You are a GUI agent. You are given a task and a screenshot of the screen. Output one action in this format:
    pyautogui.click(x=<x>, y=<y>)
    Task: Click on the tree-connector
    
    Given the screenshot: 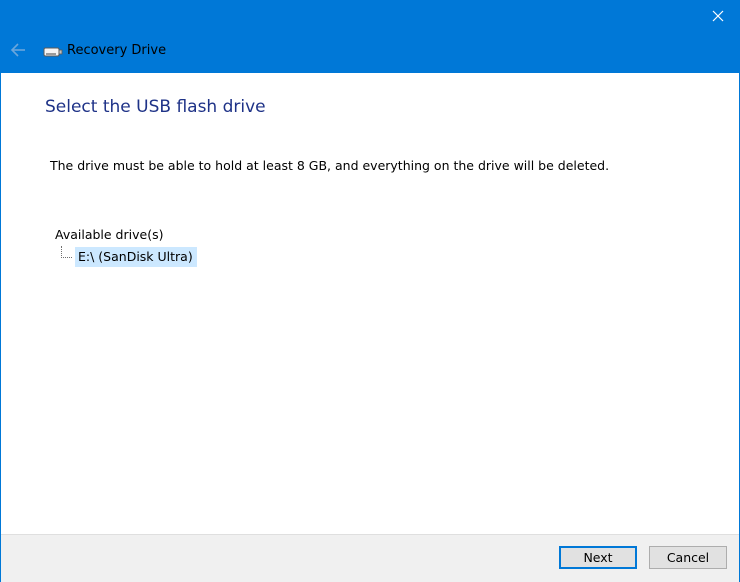 What is the action you would take?
    pyautogui.click(x=68, y=257)
    